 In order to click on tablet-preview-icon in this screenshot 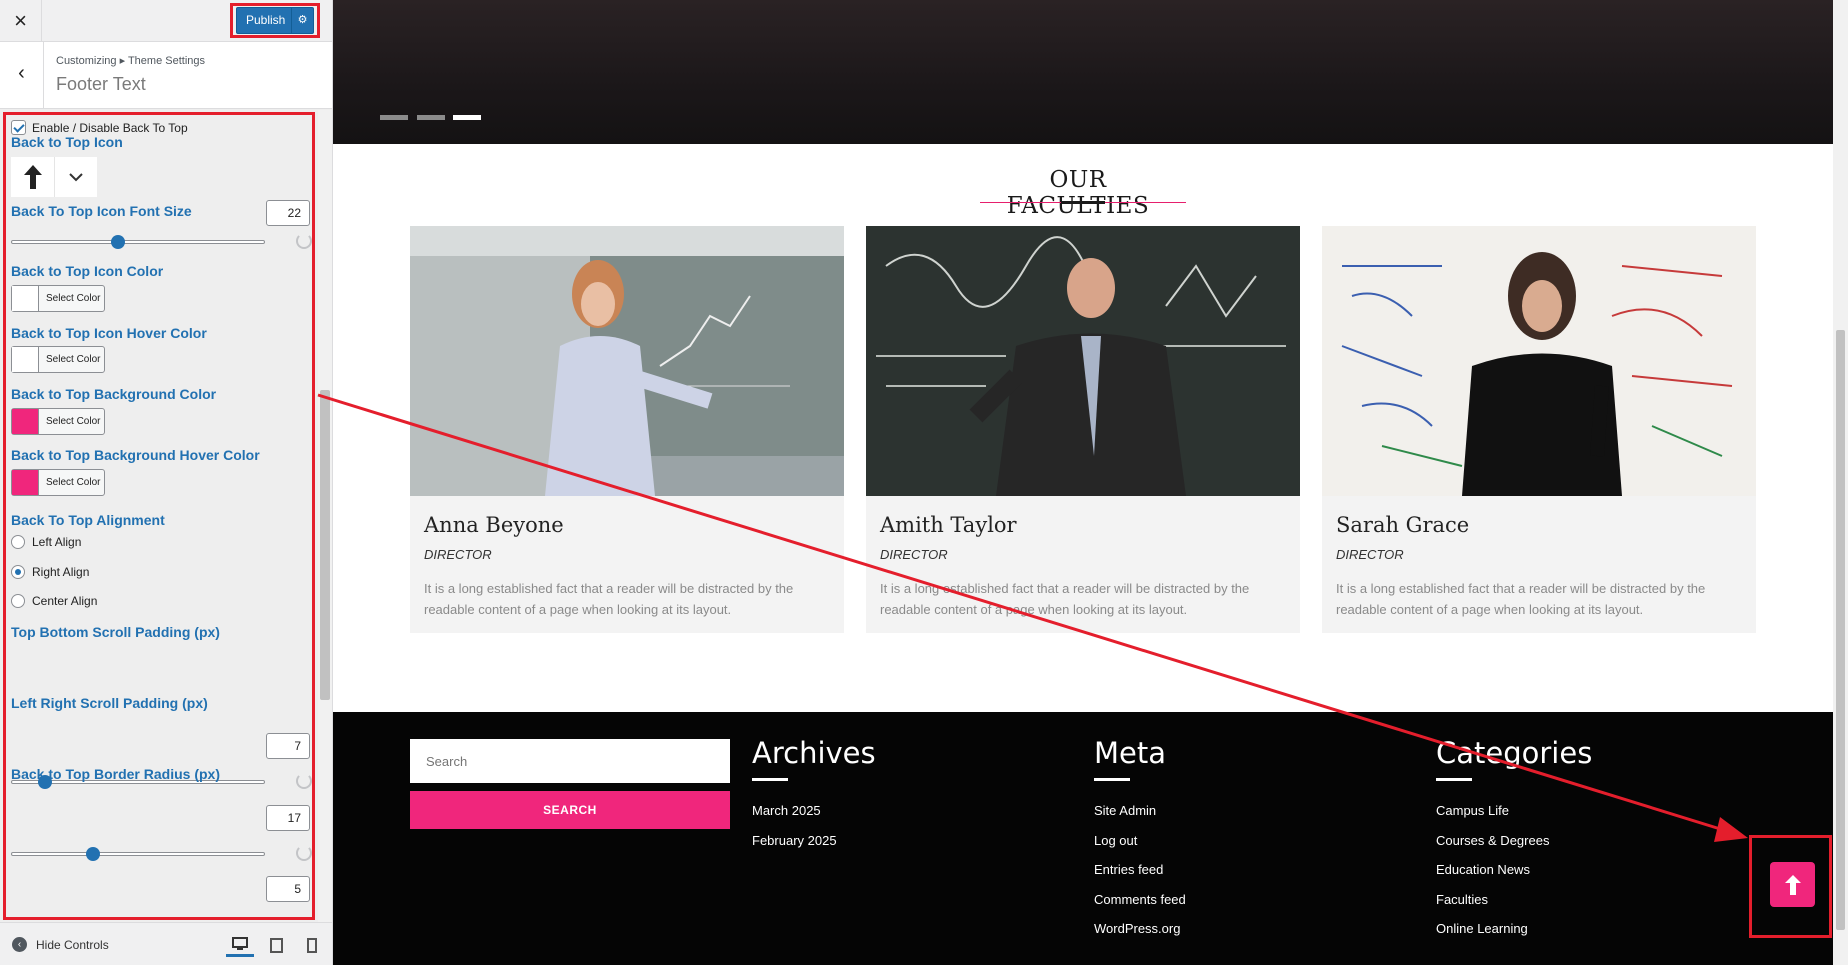, I will do `click(276, 945)`.